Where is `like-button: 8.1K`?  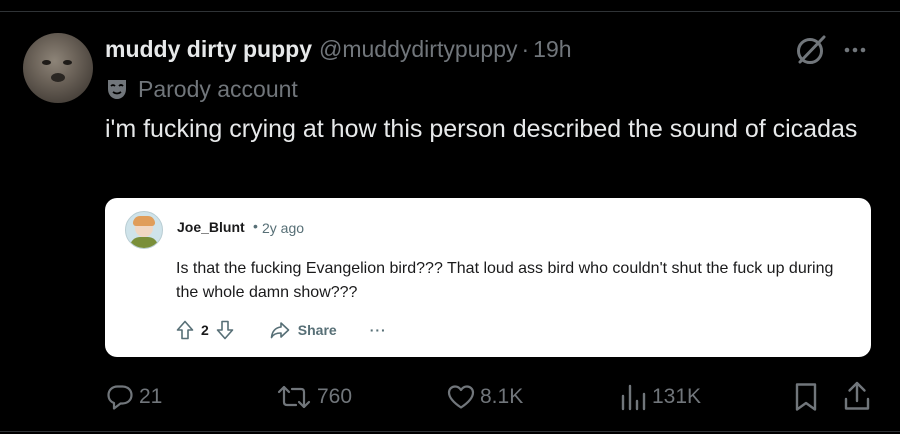 like-button: 8.1K is located at coordinates (485, 397).